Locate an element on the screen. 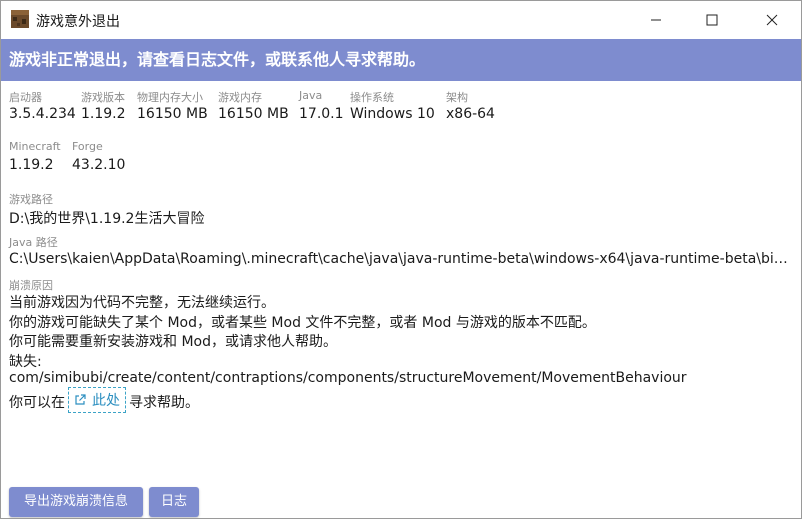 Image resolution: width=802 pixels, height=519 pixels. maximize-icon is located at coordinates (712, 20).